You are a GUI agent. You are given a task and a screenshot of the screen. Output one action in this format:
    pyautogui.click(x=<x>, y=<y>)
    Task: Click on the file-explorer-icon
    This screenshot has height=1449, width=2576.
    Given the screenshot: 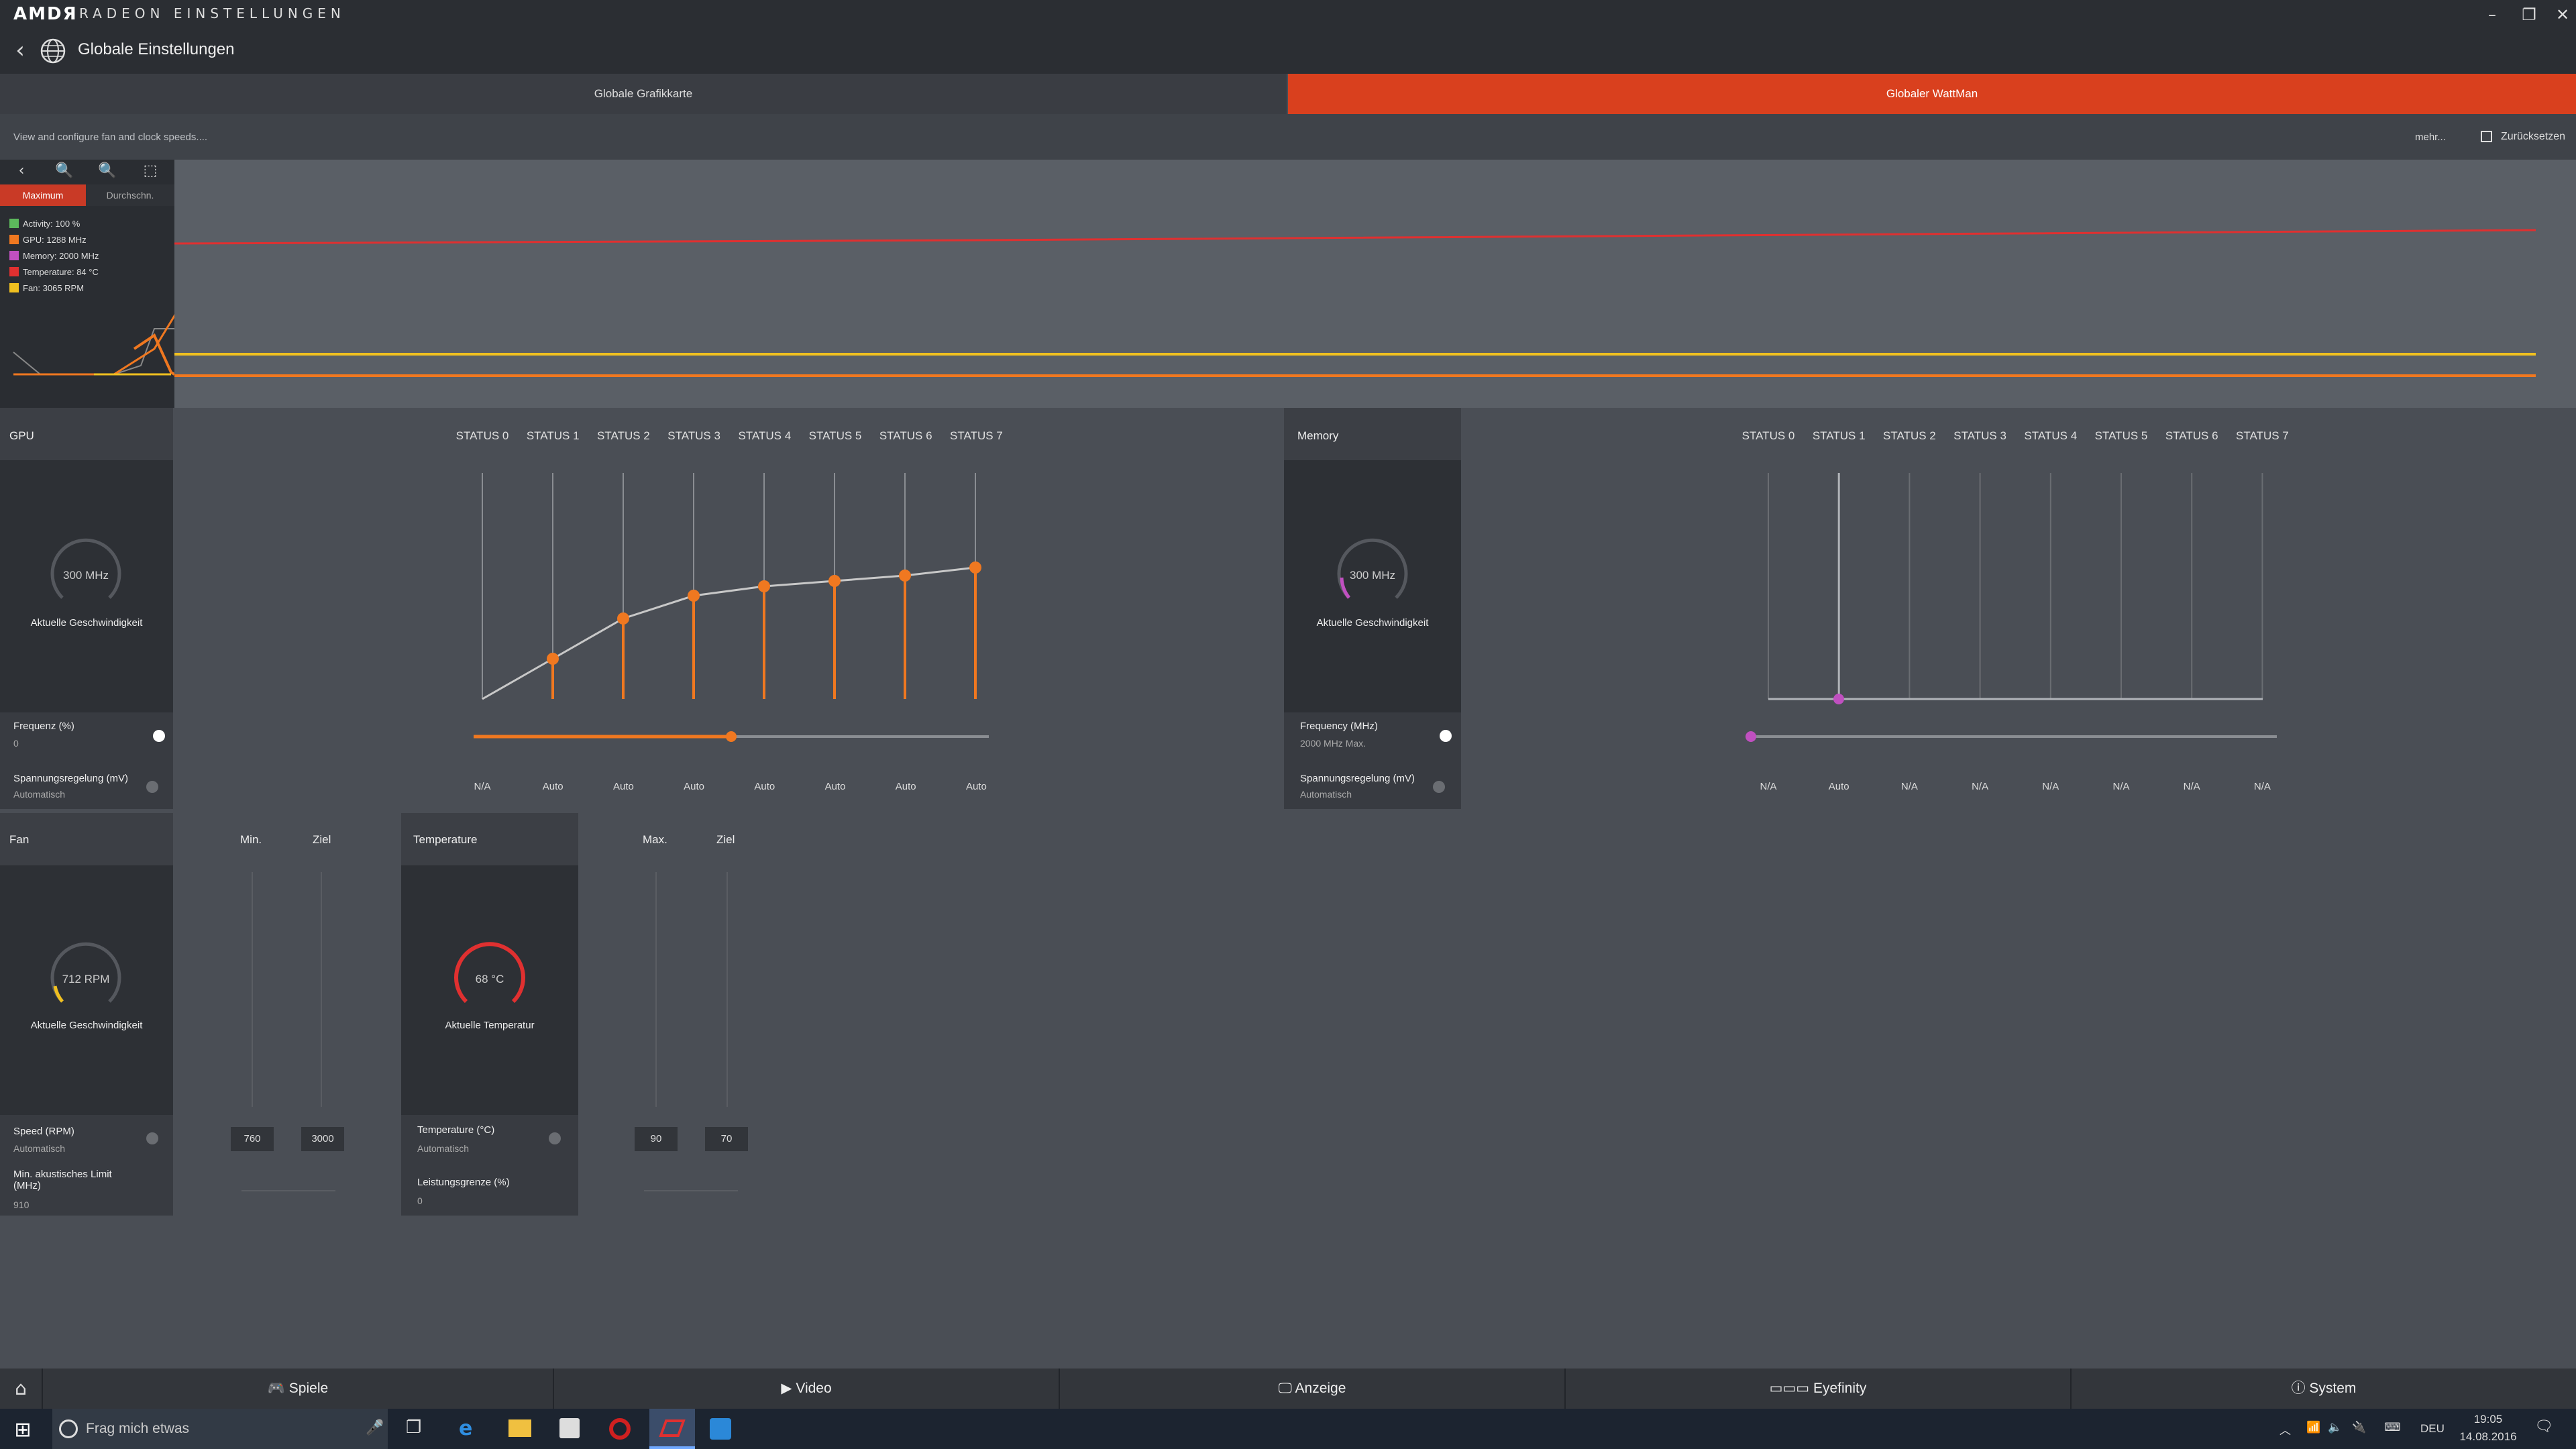 What is the action you would take?
    pyautogui.click(x=519, y=1428)
    